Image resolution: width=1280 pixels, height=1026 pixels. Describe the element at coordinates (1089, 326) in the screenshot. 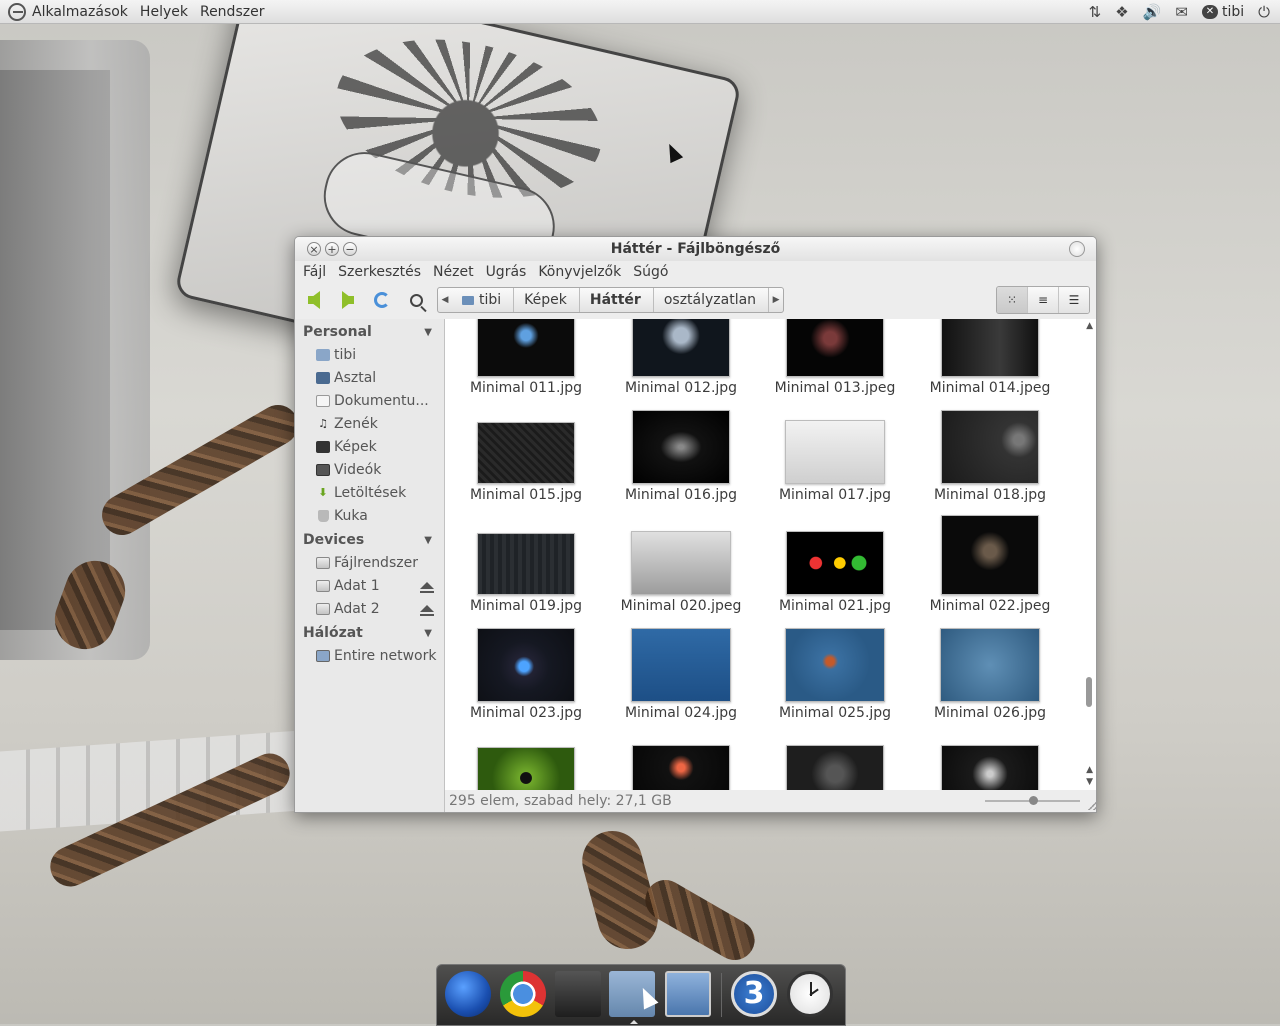

I see `scroll-up-arrow-icon: ▲` at that location.